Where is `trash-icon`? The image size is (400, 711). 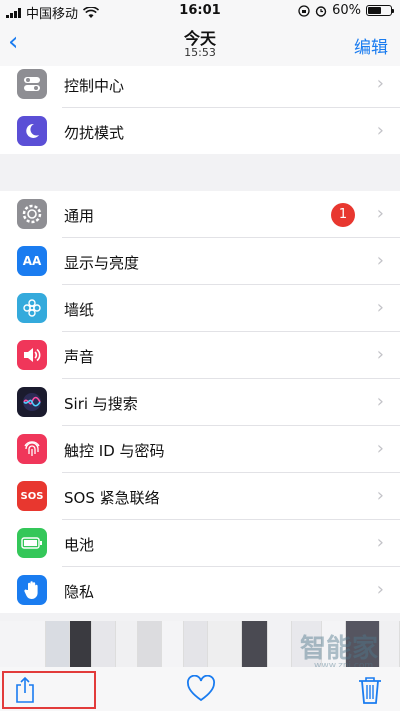
trash-icon is located at coordinates (370, 690).